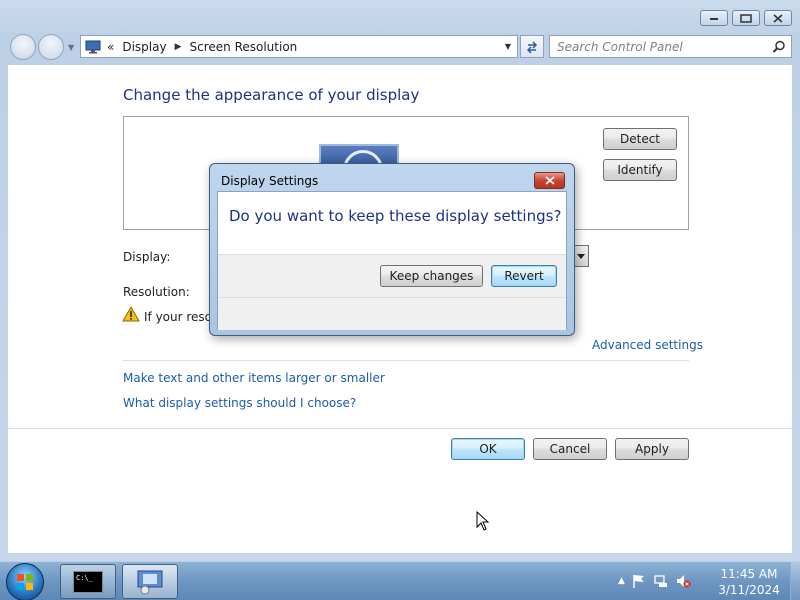 This screenshot has width=800, height=600. Describe the element at coordinates (400, 428) in the screenshot. I see `footer-divider` at that location.